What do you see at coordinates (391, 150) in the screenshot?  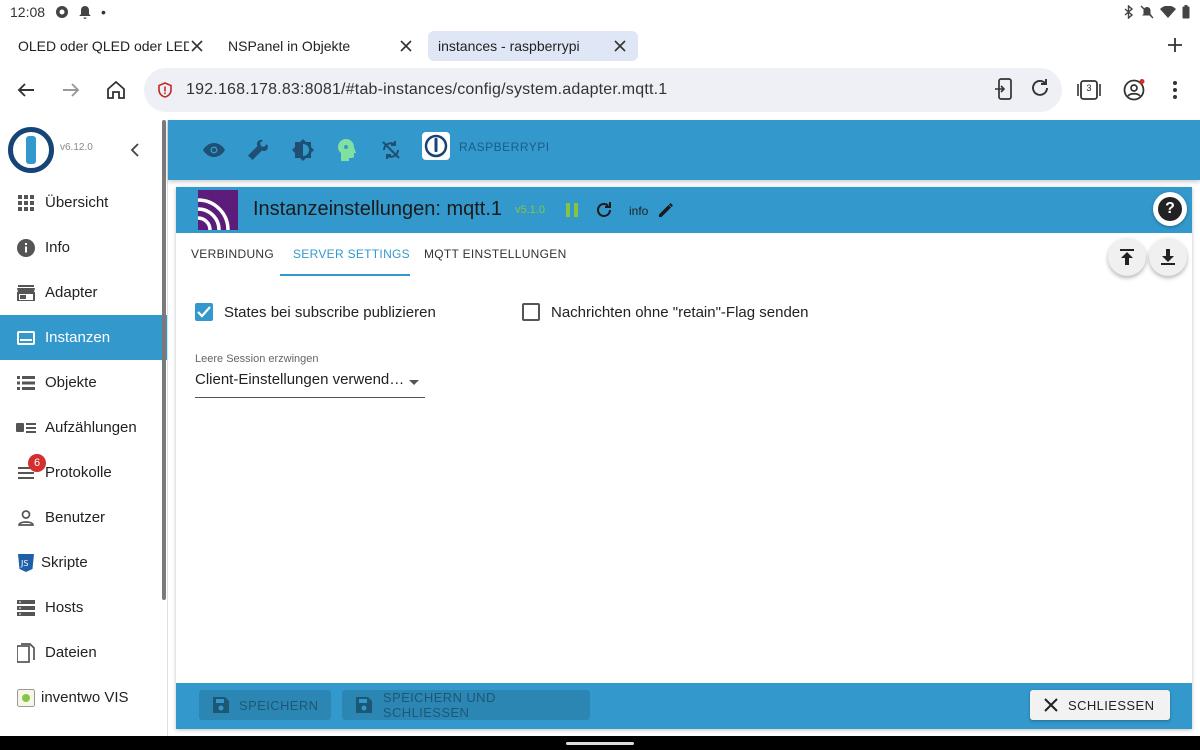 I see `sync-button` at bounding box center [391, 150].